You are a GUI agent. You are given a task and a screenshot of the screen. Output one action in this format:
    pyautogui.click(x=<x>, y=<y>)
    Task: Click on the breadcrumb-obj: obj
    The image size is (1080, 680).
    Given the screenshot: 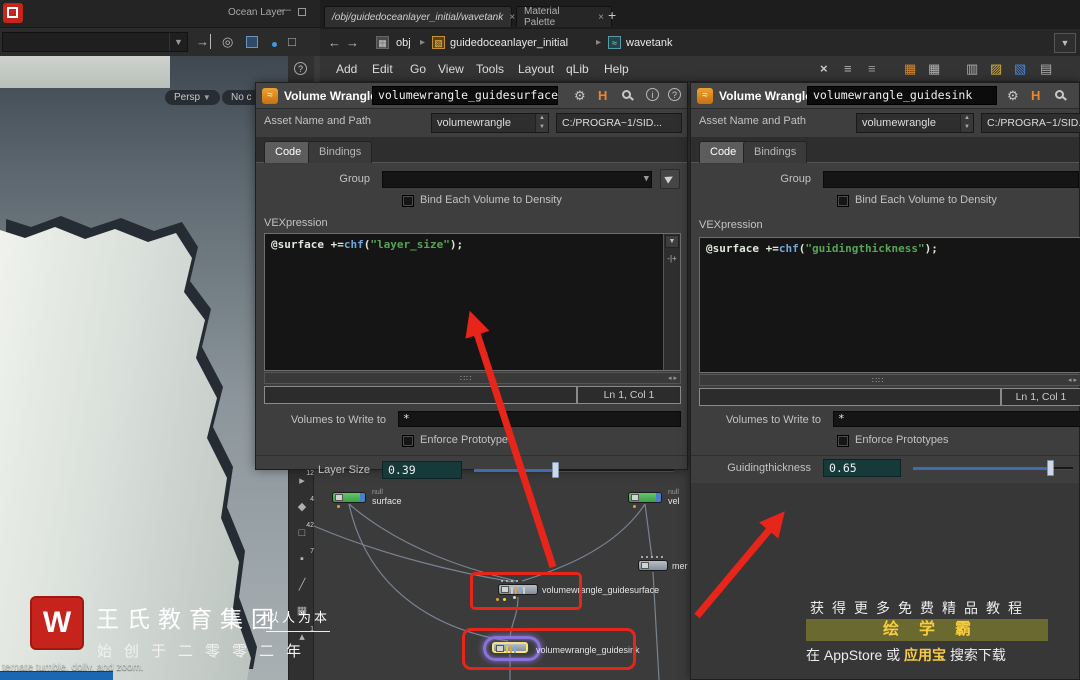 What is the action you would take?
    pyautogui.click(x=403, y=43)
    